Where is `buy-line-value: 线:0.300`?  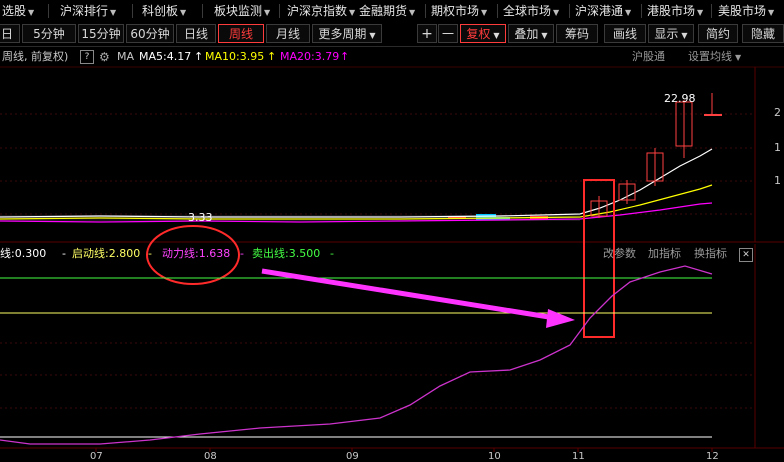
buy-line-value: 线:0.300 is located at coordinates (23, 253).